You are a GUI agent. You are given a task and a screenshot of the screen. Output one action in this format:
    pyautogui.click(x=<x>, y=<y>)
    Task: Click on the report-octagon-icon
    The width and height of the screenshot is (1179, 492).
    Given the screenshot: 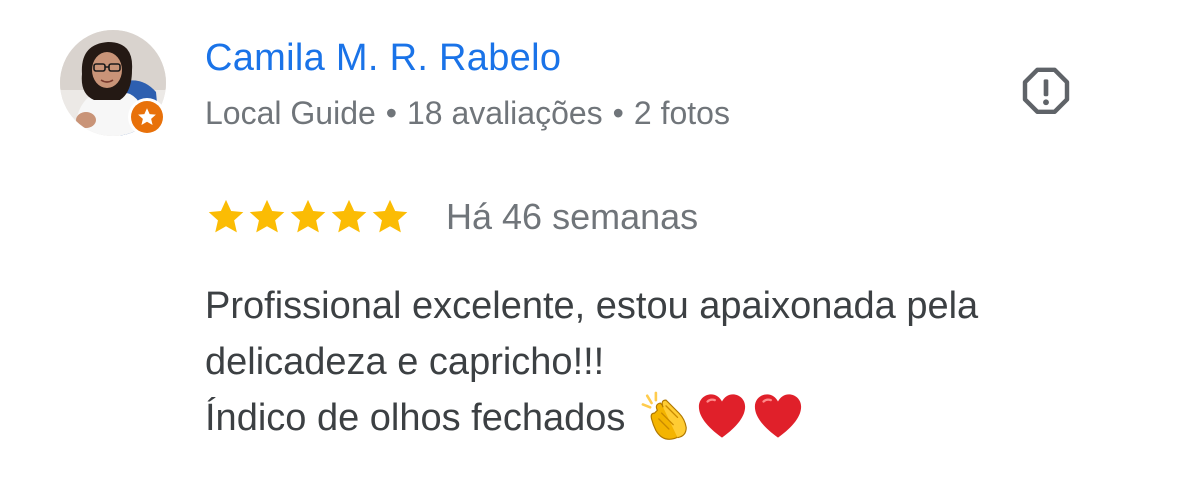 What is the action you would take?
    pyautogui.click(x=1046, y=91)
    